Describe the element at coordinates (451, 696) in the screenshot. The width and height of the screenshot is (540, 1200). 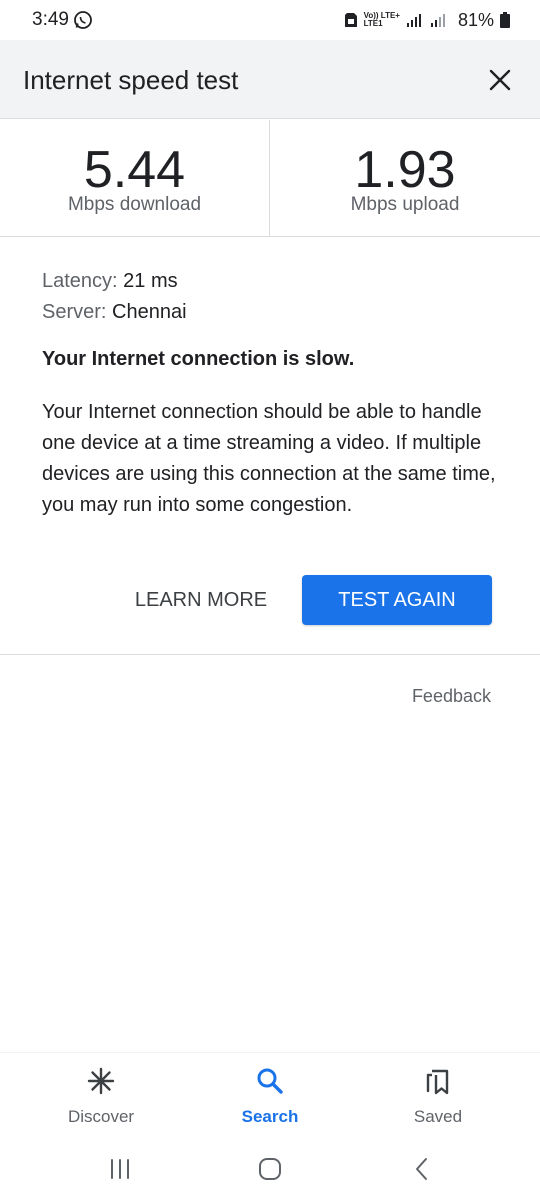
I see `feedback-link: Feedback` at that location.